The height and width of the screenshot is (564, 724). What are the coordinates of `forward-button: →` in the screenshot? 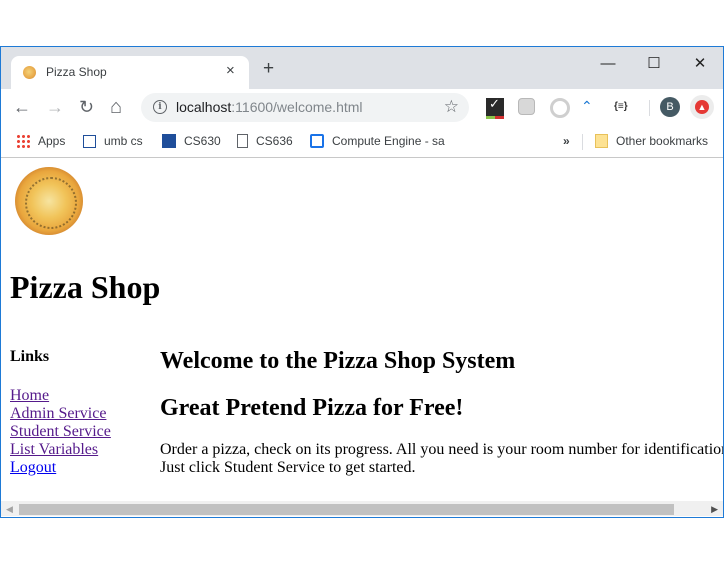 It's located at (55, 107).